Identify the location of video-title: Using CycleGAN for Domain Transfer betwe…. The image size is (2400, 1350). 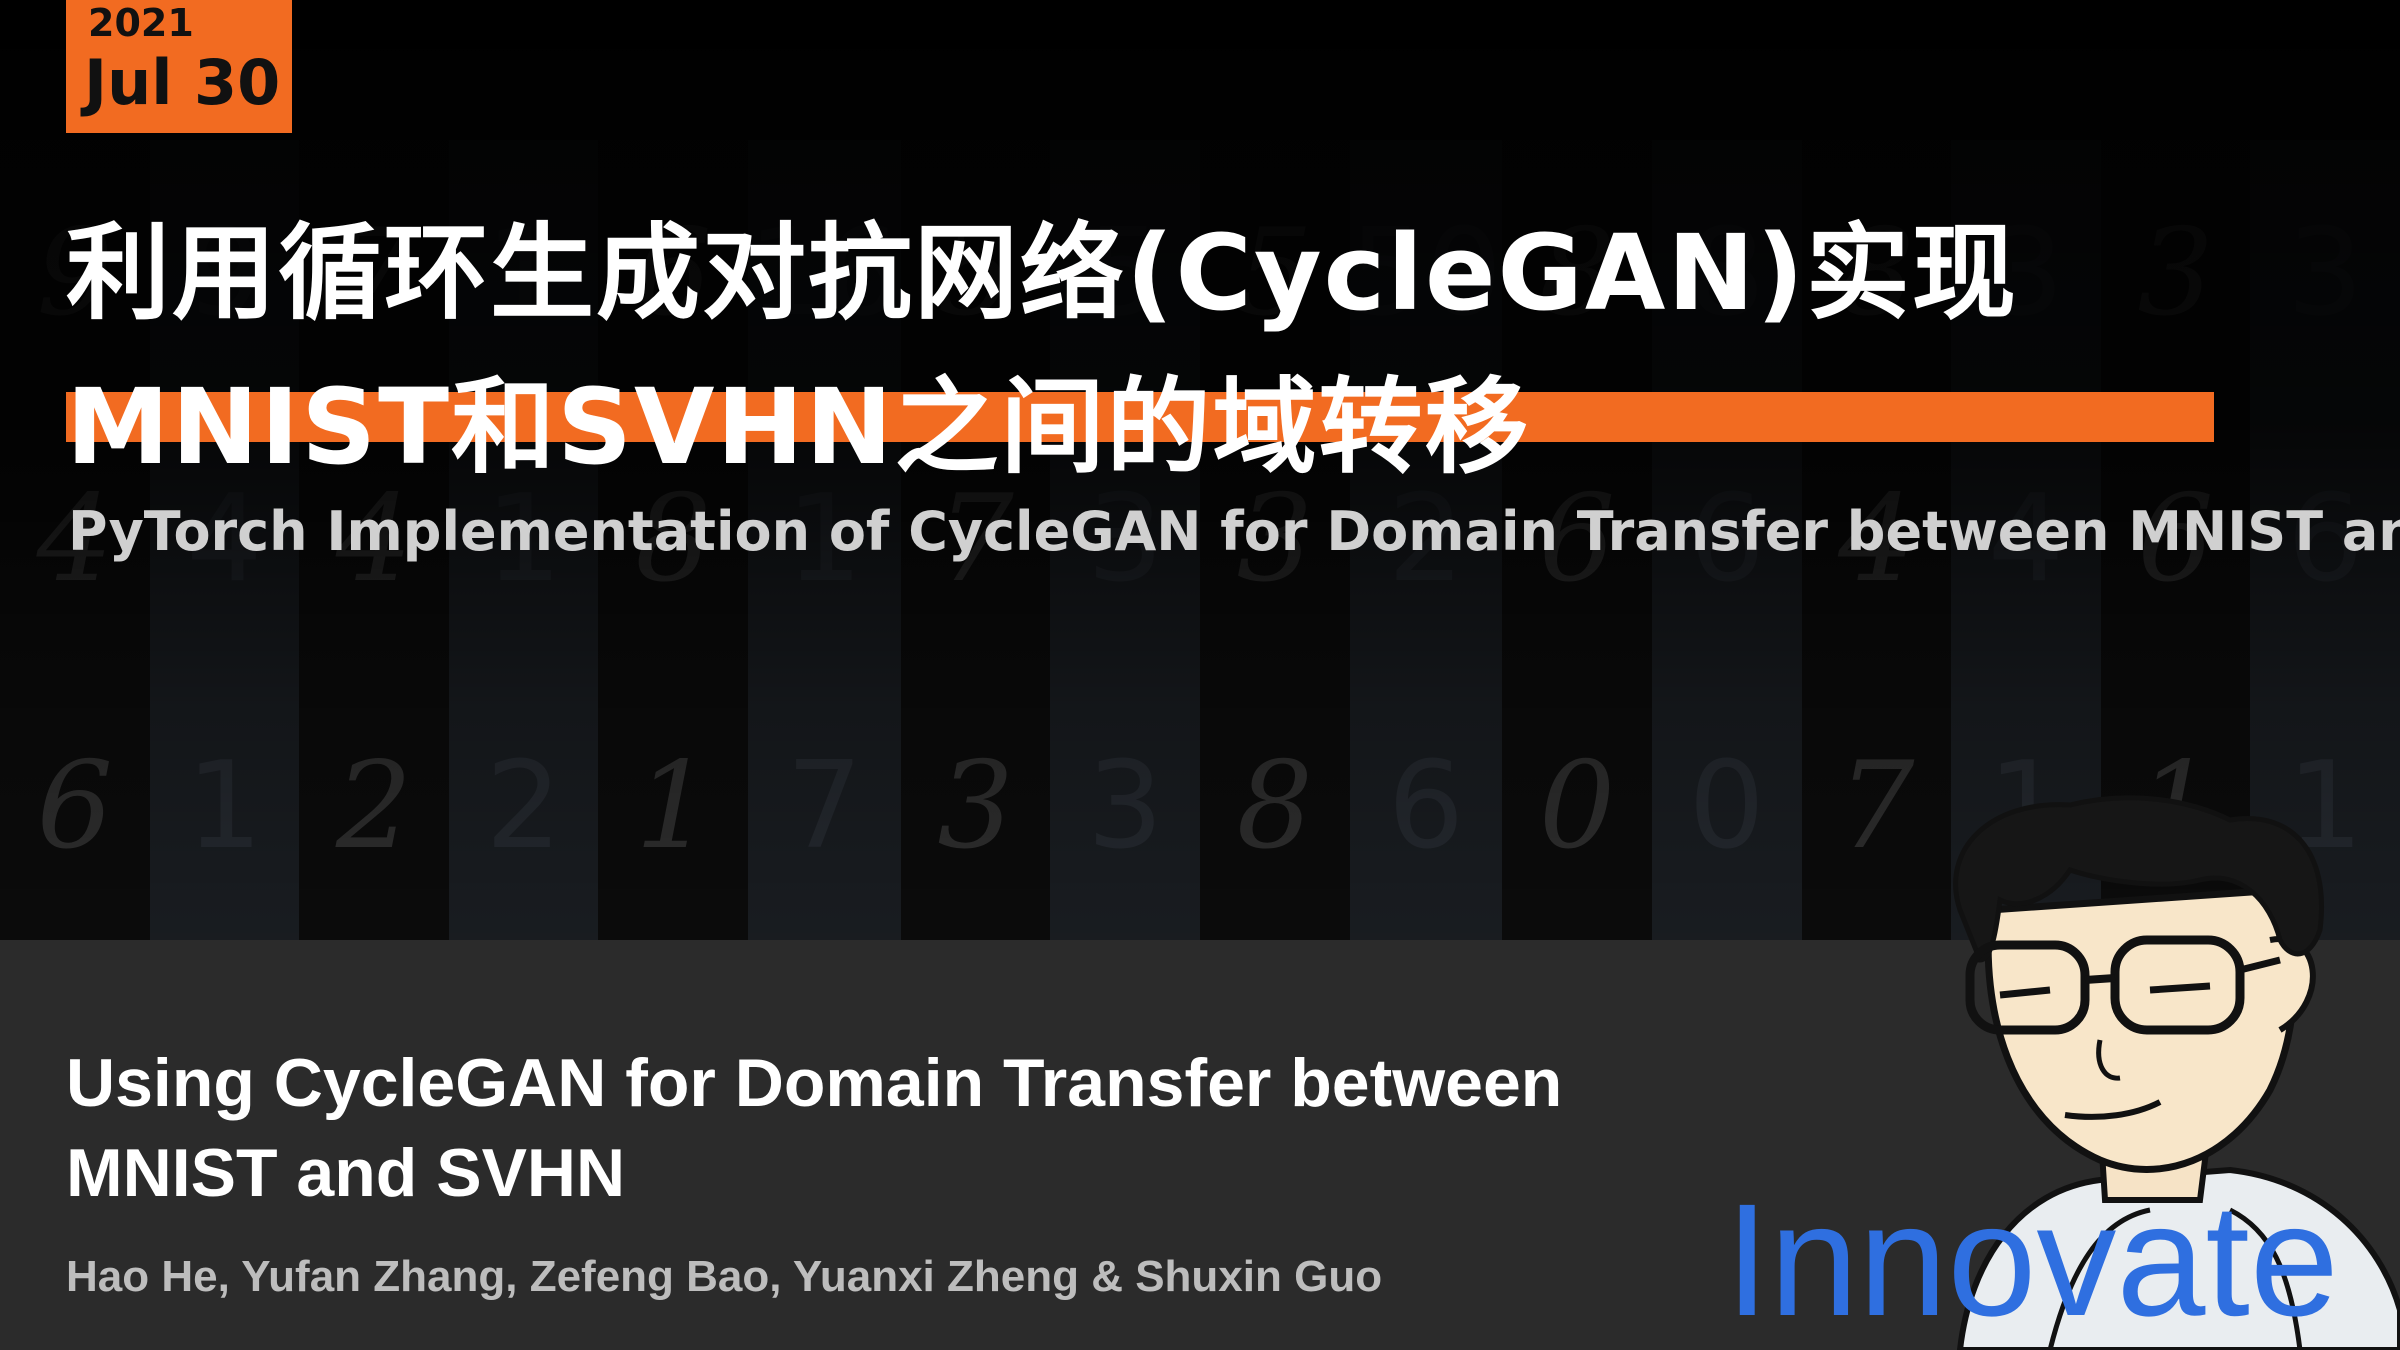
(916, 1128).